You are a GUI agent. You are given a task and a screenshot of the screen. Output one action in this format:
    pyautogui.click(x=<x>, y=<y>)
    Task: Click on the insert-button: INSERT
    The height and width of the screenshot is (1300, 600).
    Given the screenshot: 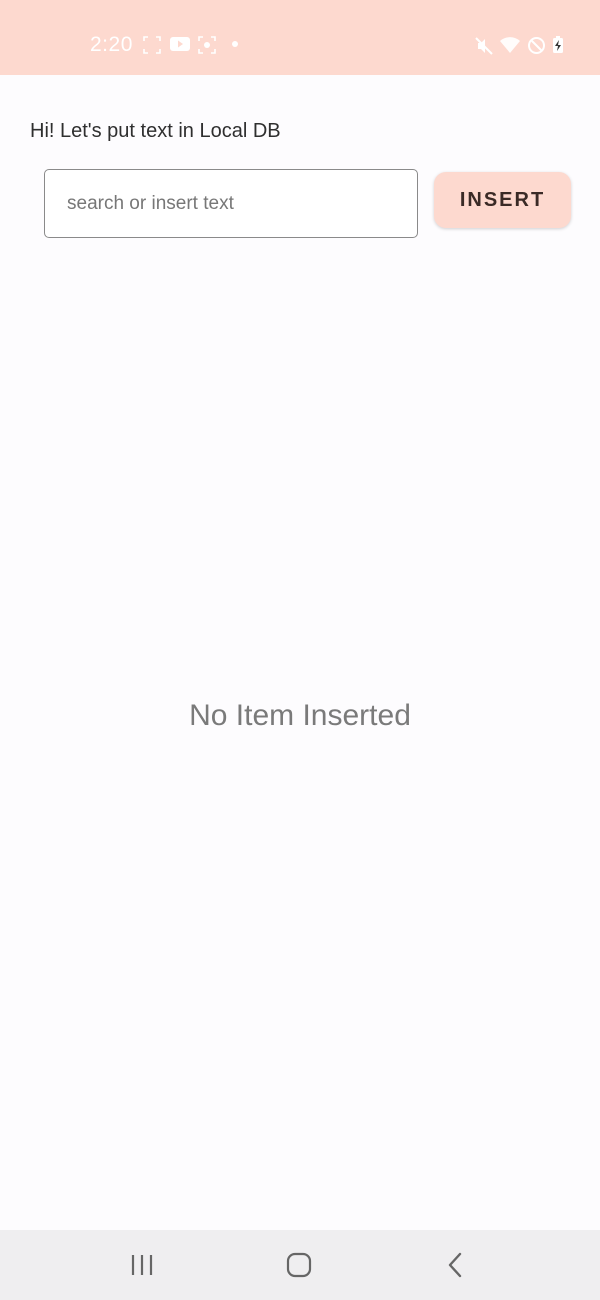 What is the action you would take?
    pyautogui.click(x=502, y=200)
    